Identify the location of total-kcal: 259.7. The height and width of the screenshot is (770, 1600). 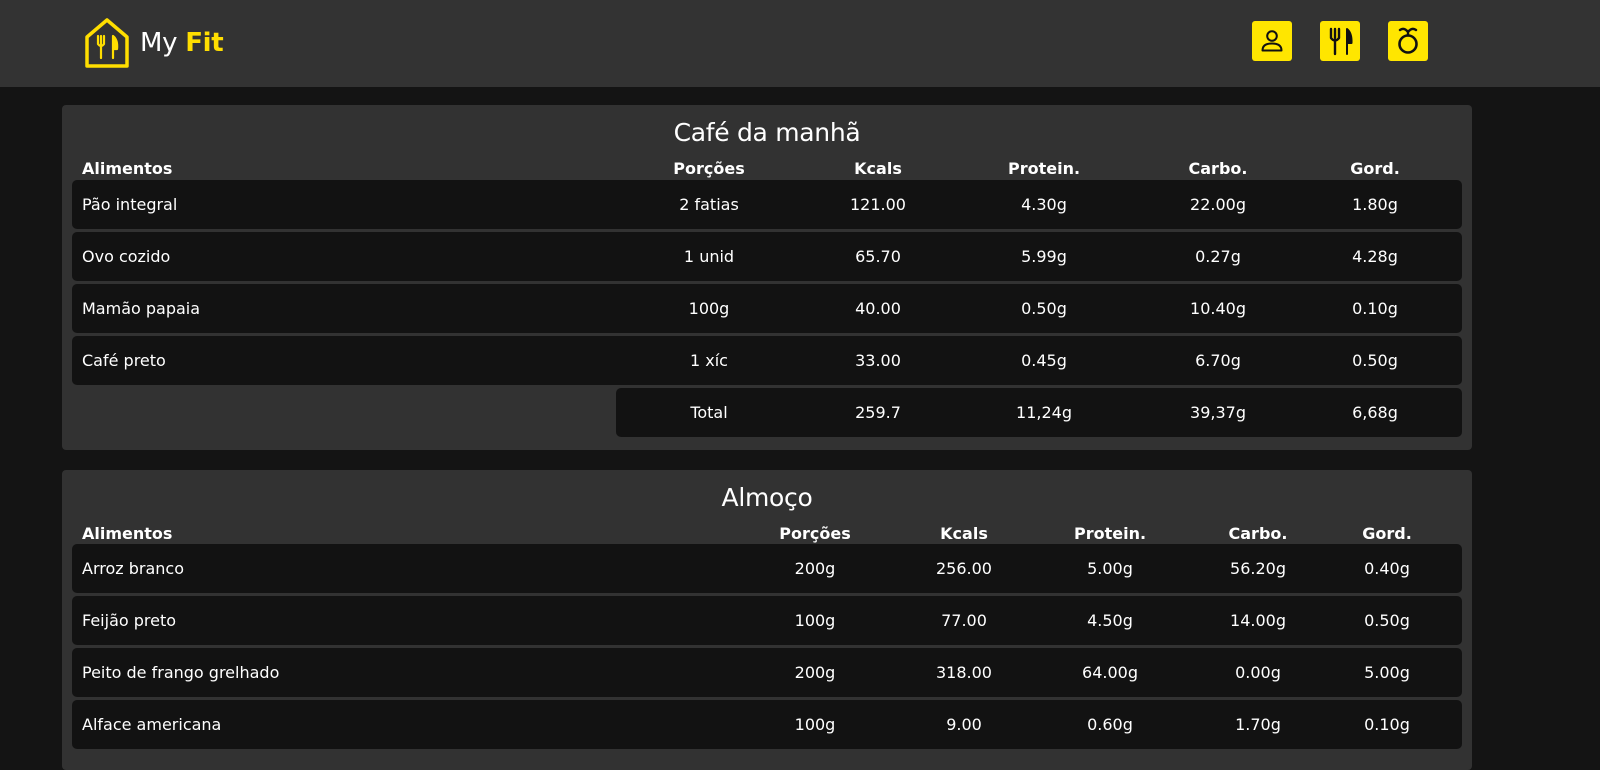
(878, 412).